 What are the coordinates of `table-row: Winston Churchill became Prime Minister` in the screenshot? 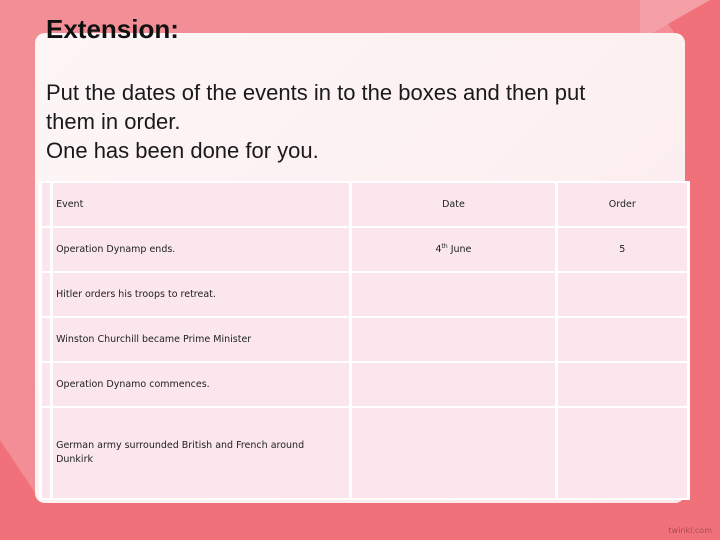 It's located at (364, 339).